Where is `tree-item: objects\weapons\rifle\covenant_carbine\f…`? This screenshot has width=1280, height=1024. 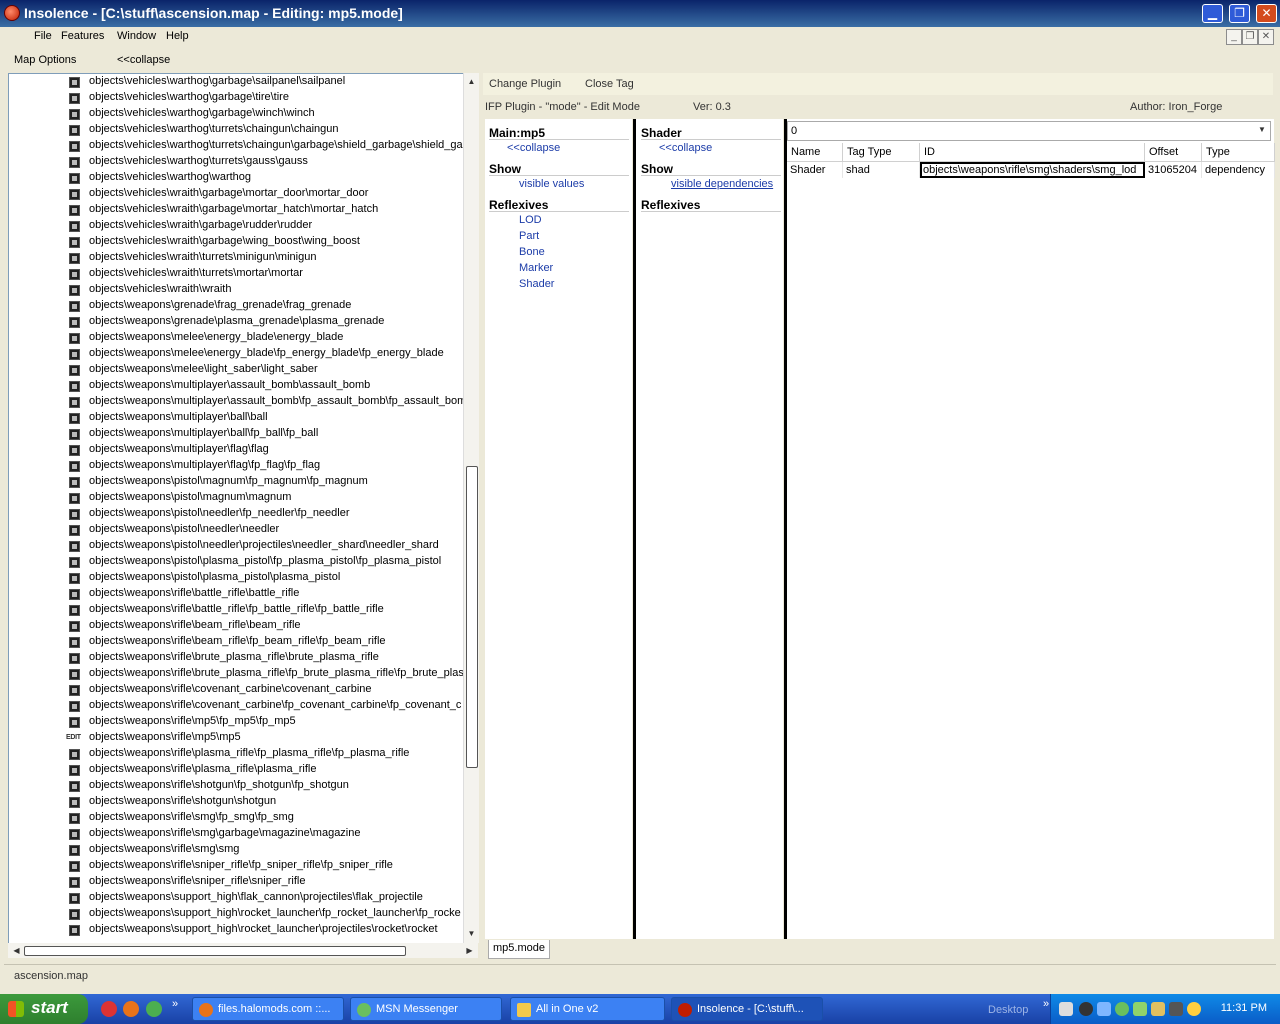 tree-item: objects\weapons\rifle\covenant_carbine\f… is located at coordinates (236, 706).